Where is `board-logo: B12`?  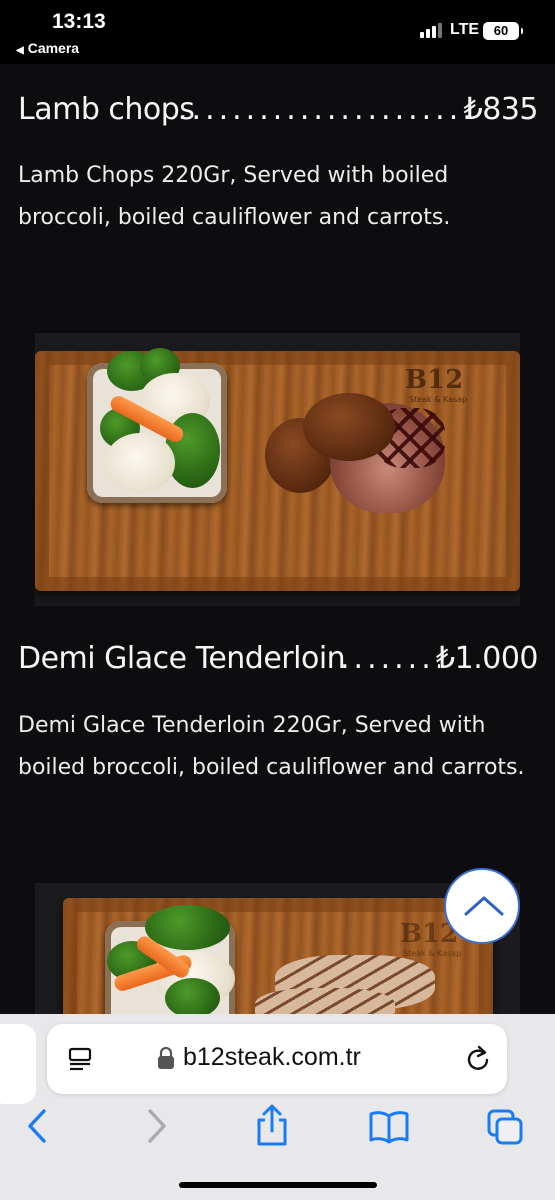 board-logo: B12 is located at coordinates (434, 380).